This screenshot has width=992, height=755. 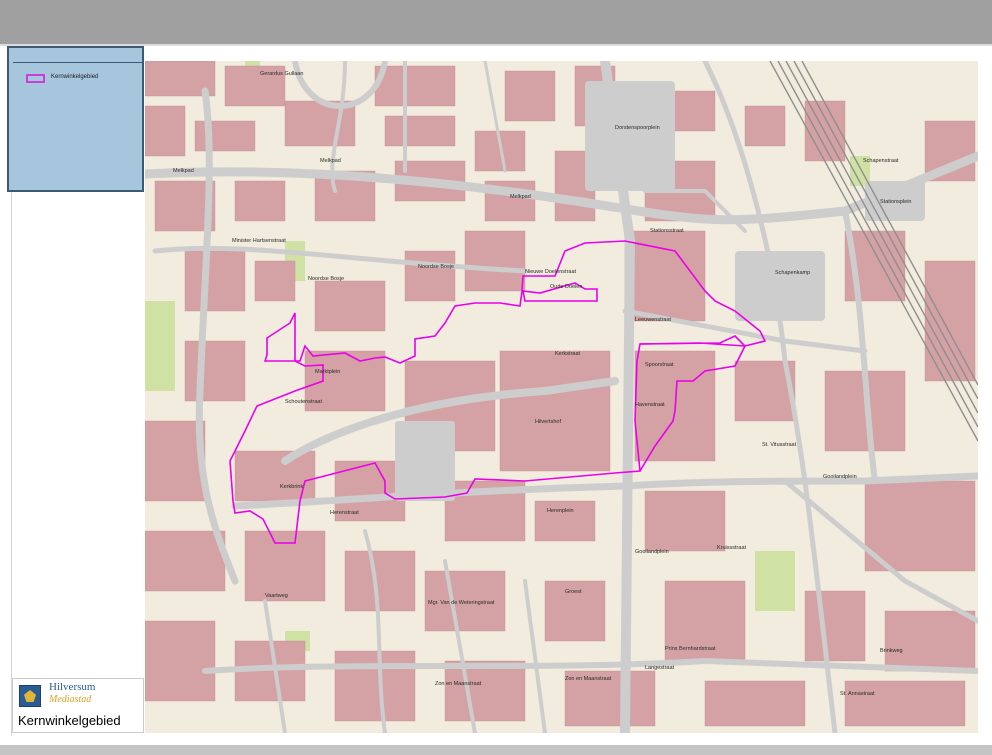 I want to click on street-label: Dorstenspoorplein, so click(x=637, y=128).